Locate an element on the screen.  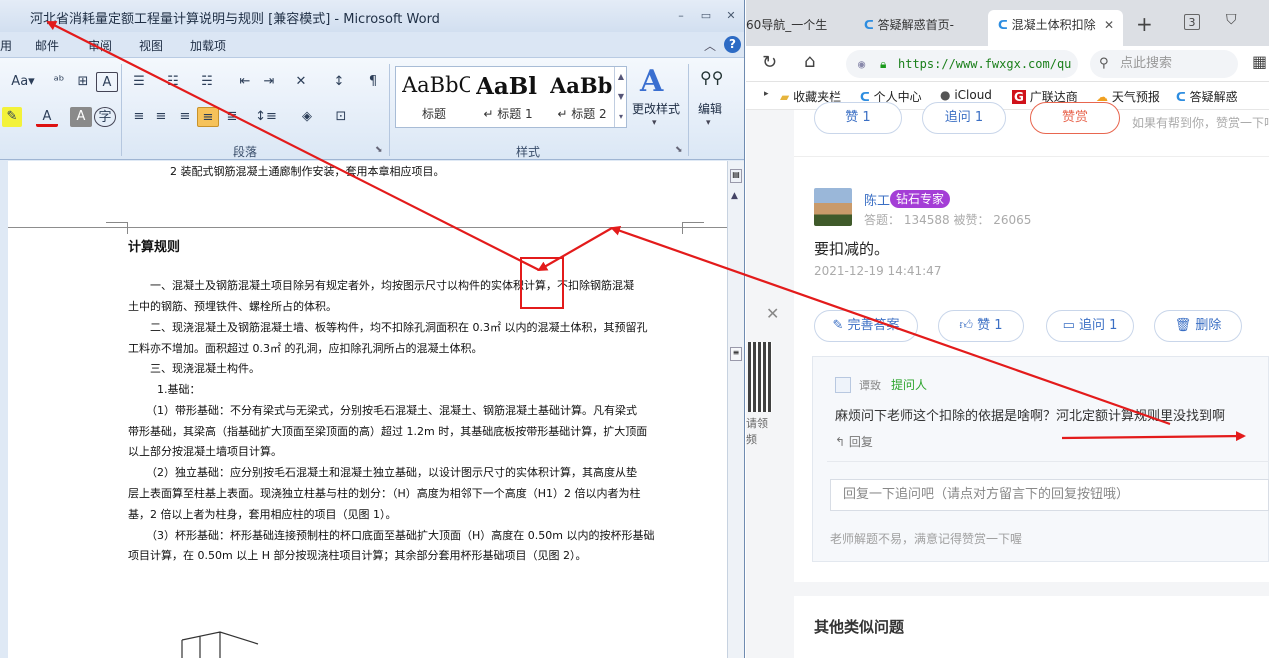
line-spacing-icon: ↕≡ is located at coordinates (266, 117).